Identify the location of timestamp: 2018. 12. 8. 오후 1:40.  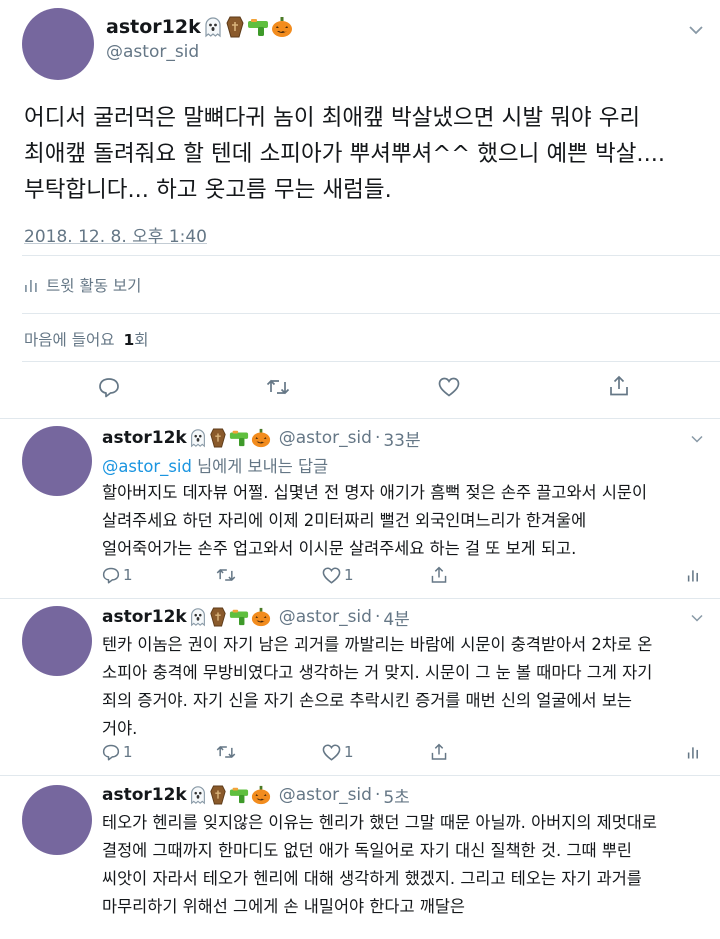
(115, 234).